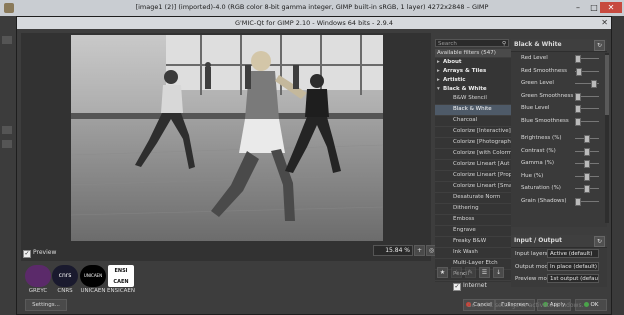  What do you see at coordinates (470, 272) in the screenshot?
I see `rename-fave-icon: ✎` at bounding box center [470, 272].